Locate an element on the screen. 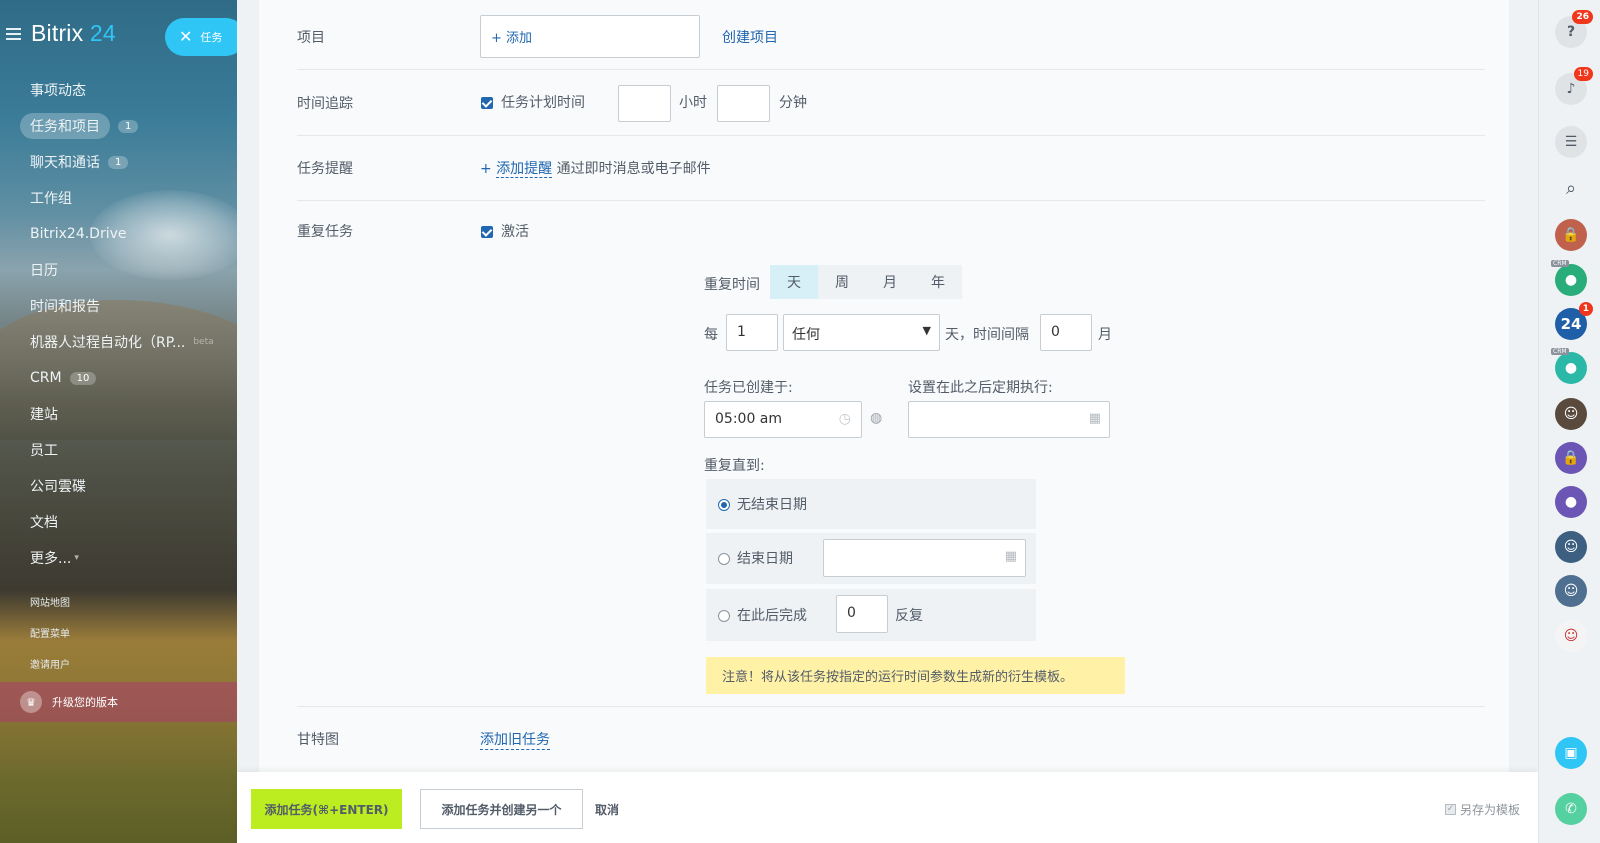 This screenshot has width=1600, height=843. sidebar-item-company-drive: 公司雲碟 is located at coordinates (128, 486).